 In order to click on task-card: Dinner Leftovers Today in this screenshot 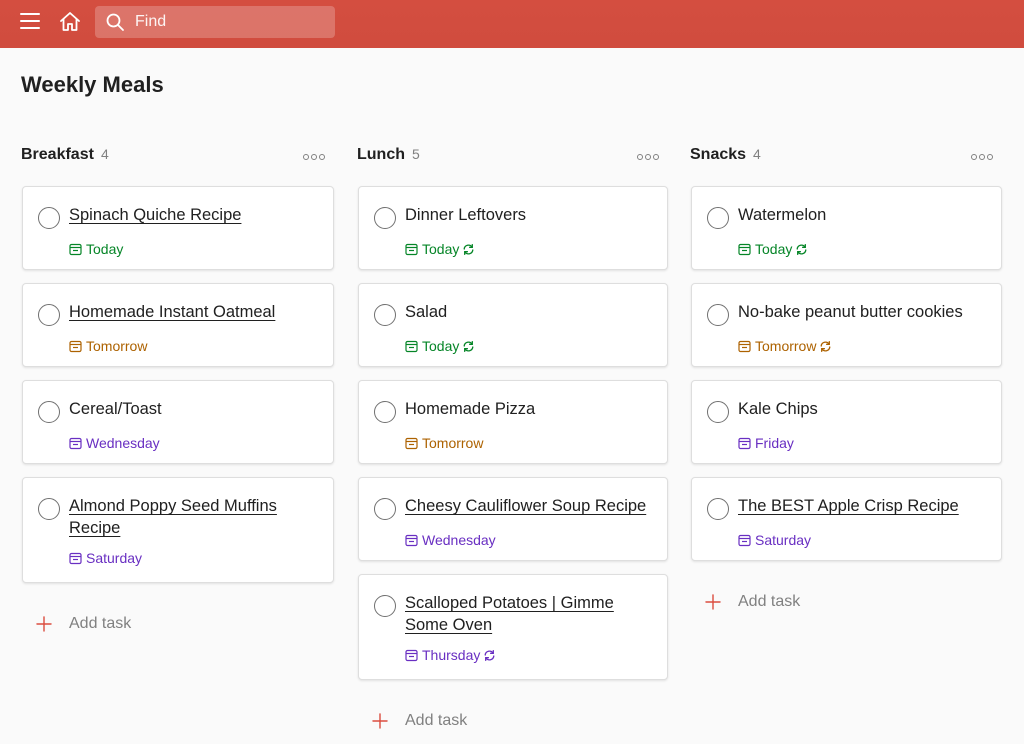, I will do `click(513, 228)`.